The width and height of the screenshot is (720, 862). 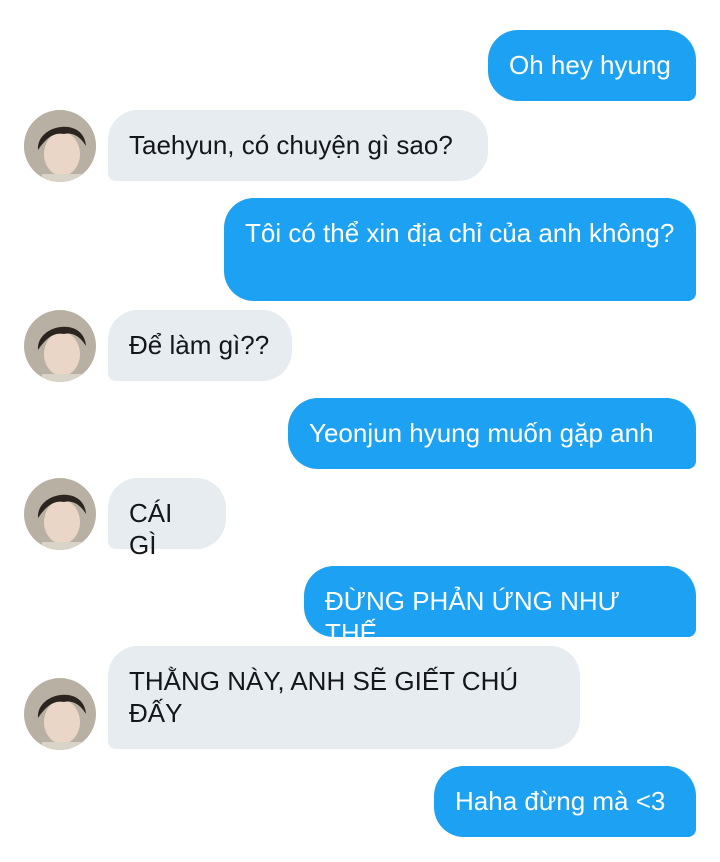 I want to click on message-bubble-outgoing: ĐỪNG PHẢN ỨNG NHƯ THẾ, so click(x=500, y=607).